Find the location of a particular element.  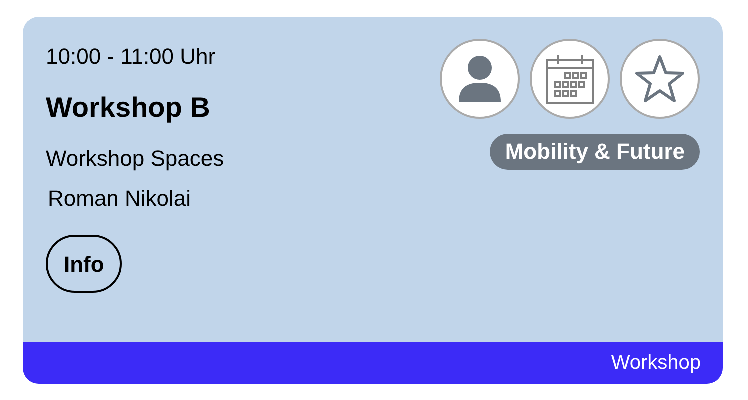

speaker-name: Roman Nikolai is located at coordinates (120, 199).